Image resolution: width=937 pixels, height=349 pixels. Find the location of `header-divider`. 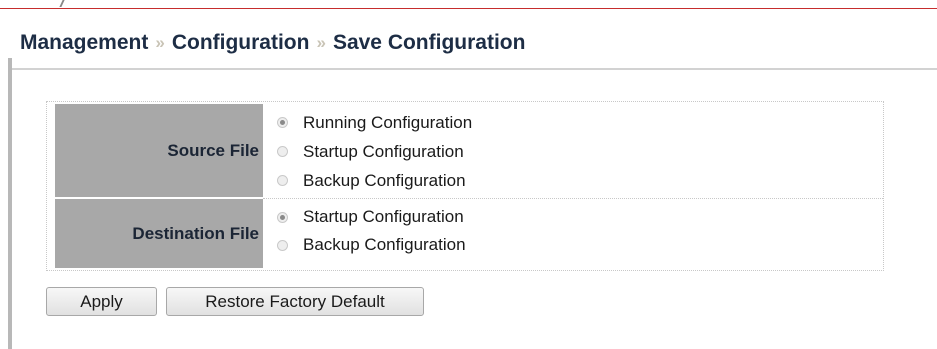

header-divider is located at coordinates (474, 69).